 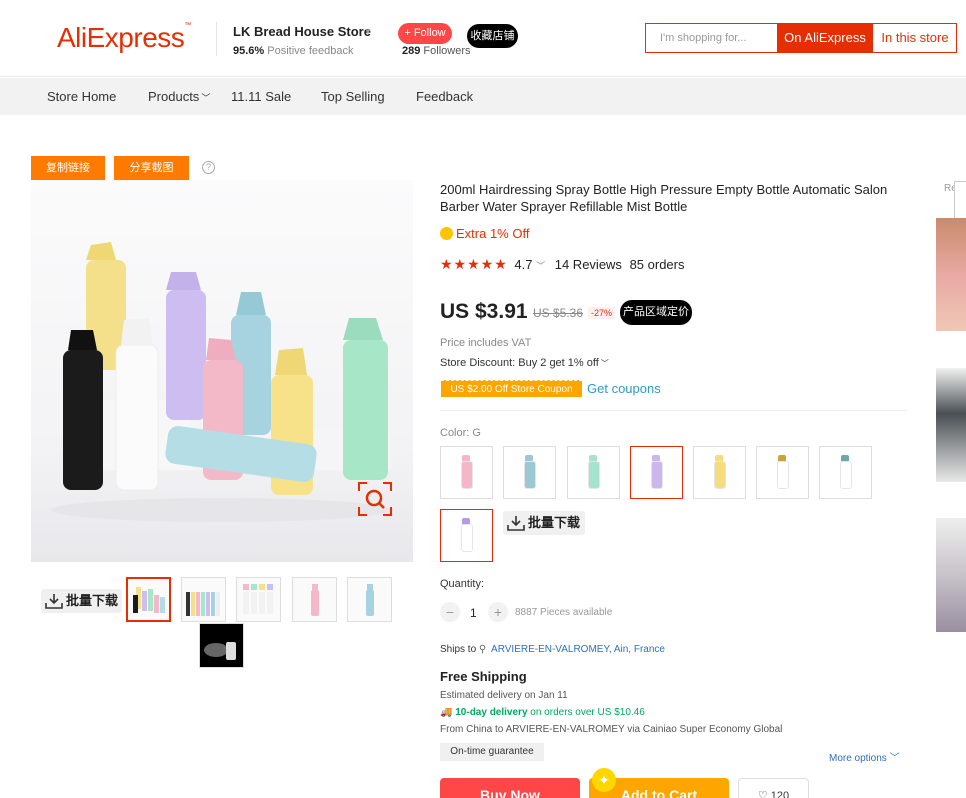 What do you see at coordinates (368, 31) in the screenshot?
I see `store-dropdown-icon: ▼` at bounding box center [368, 31].